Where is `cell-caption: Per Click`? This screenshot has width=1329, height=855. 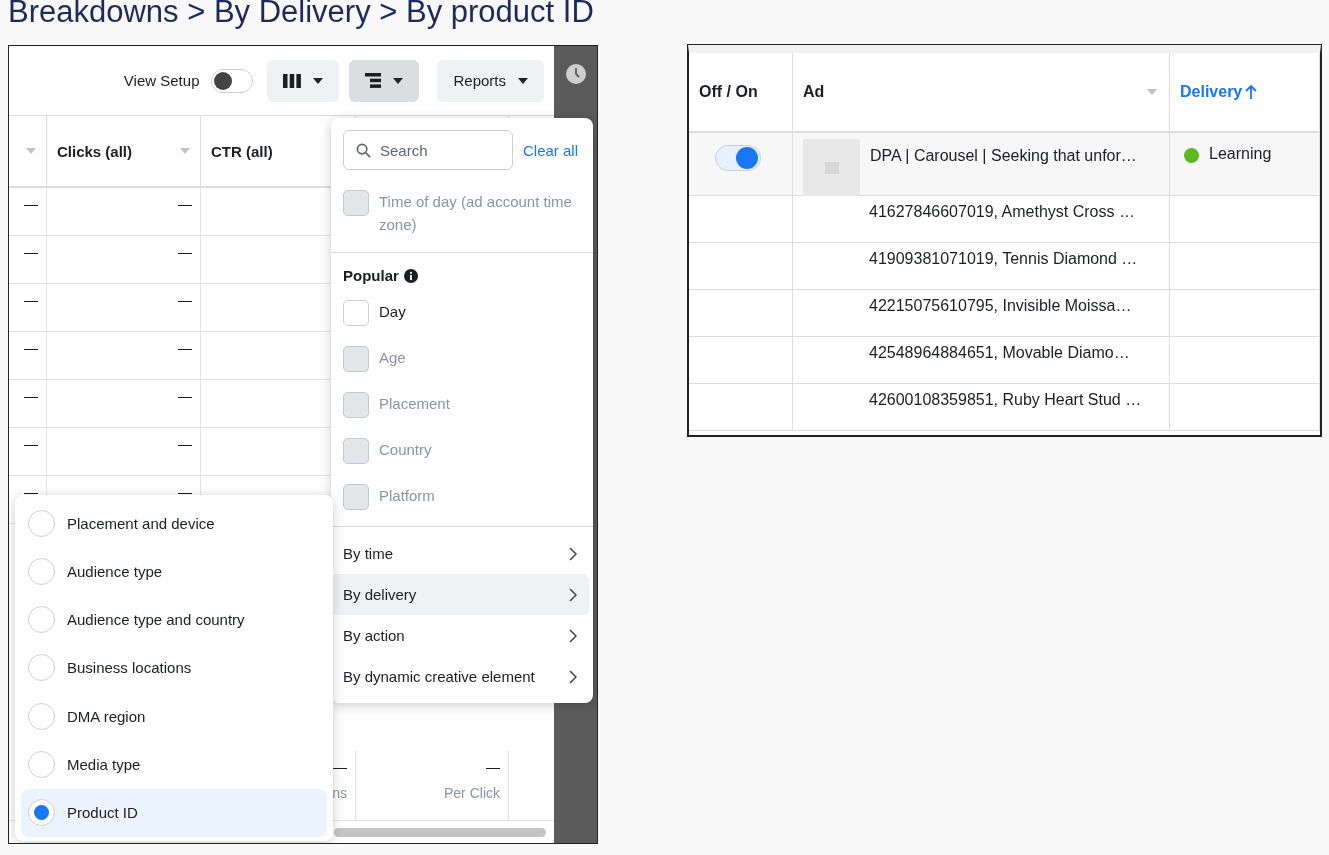 cell-caption: Per Click is located at coordinates (472, 793).